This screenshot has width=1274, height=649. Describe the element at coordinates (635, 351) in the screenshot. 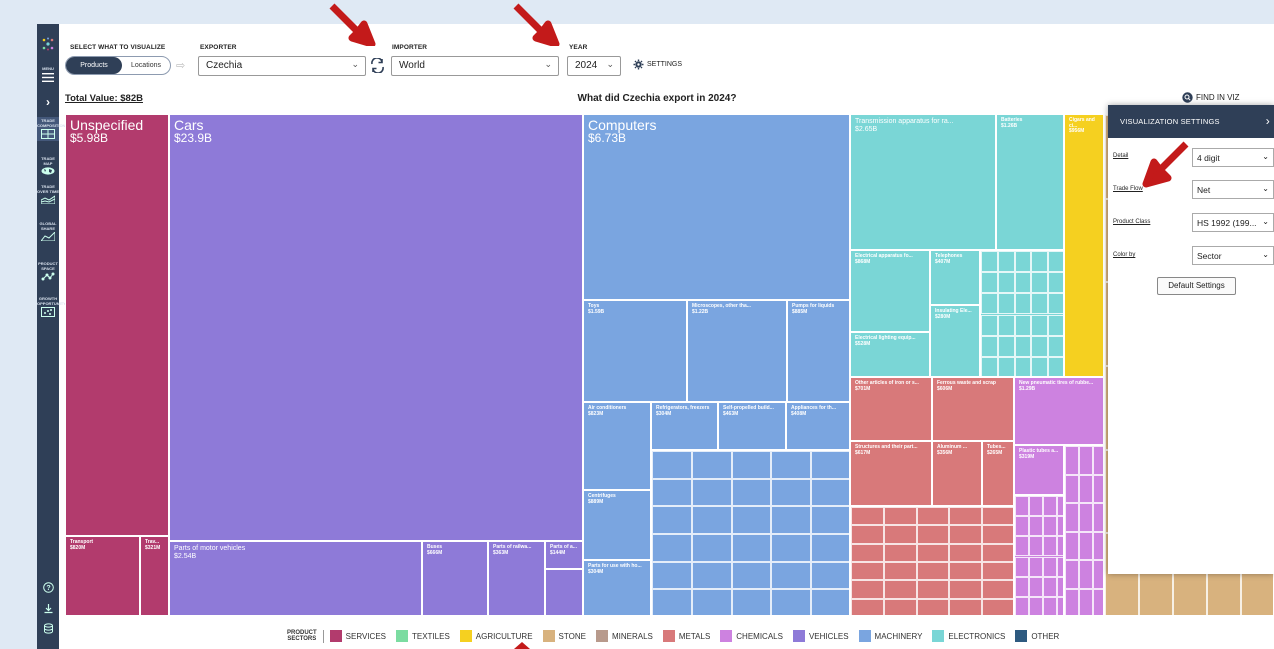

I see `tile-toys: Toys $1.59B` at that location.